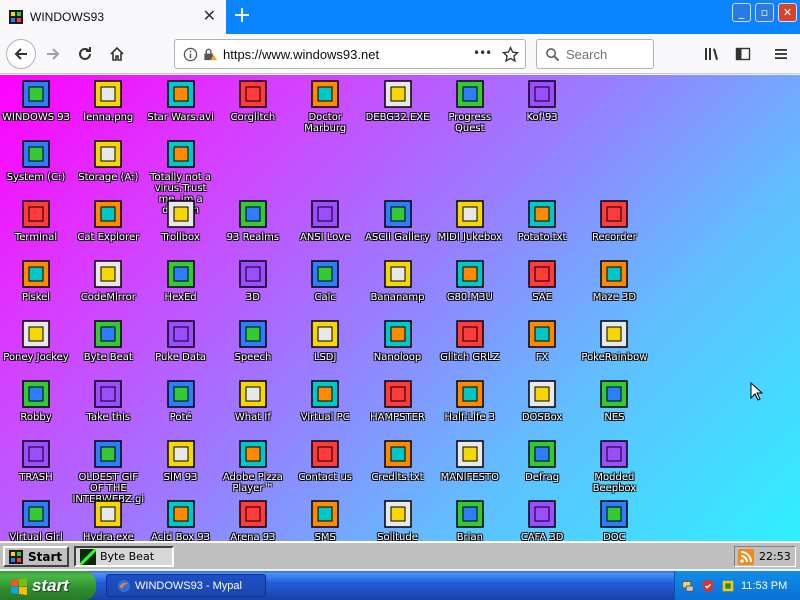 The height and width of the screenshot is (600, 800). I want to click on hard-drive-icon, so click(36, 154).